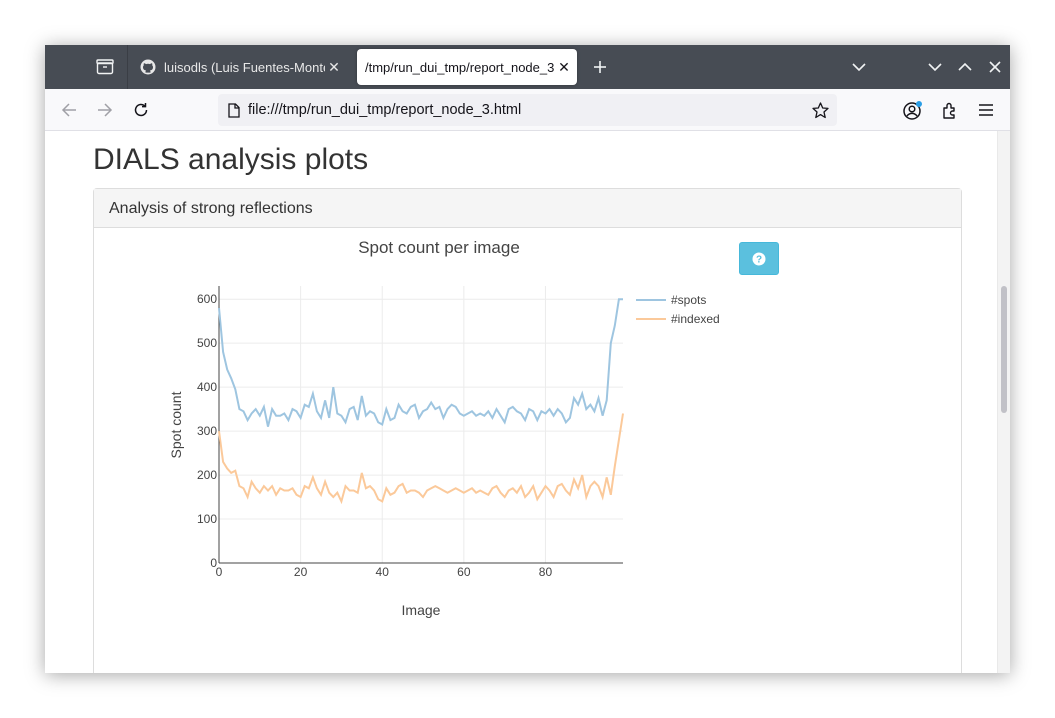 This screenshot has height=718, width=1055. What do you see at coordinates (986, 110) in the screenshot?
I see `menu-icon` at bounding box center [986, 110].